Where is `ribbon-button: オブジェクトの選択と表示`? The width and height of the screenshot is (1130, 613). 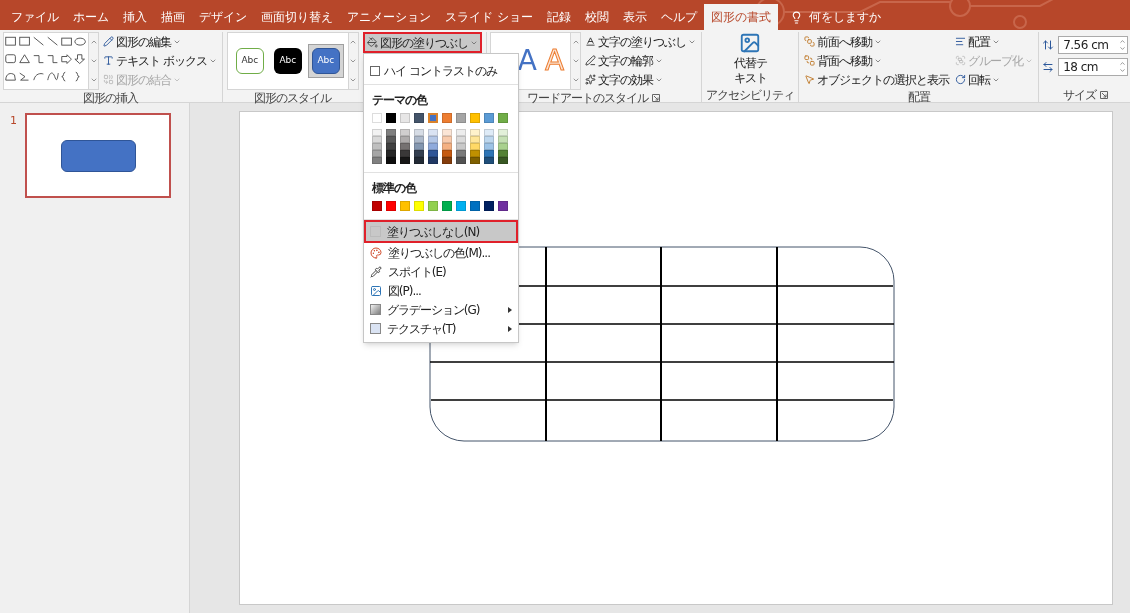
ribbon-button: オブジェクトの選択と表示 is located at coordinates (877, 79).